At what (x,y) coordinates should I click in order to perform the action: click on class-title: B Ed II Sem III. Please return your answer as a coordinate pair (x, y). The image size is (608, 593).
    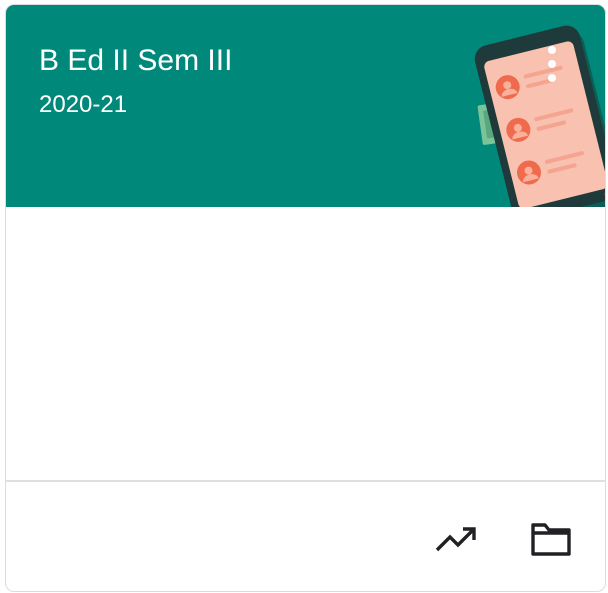
    Looking at the image, I should click on (135, 61).